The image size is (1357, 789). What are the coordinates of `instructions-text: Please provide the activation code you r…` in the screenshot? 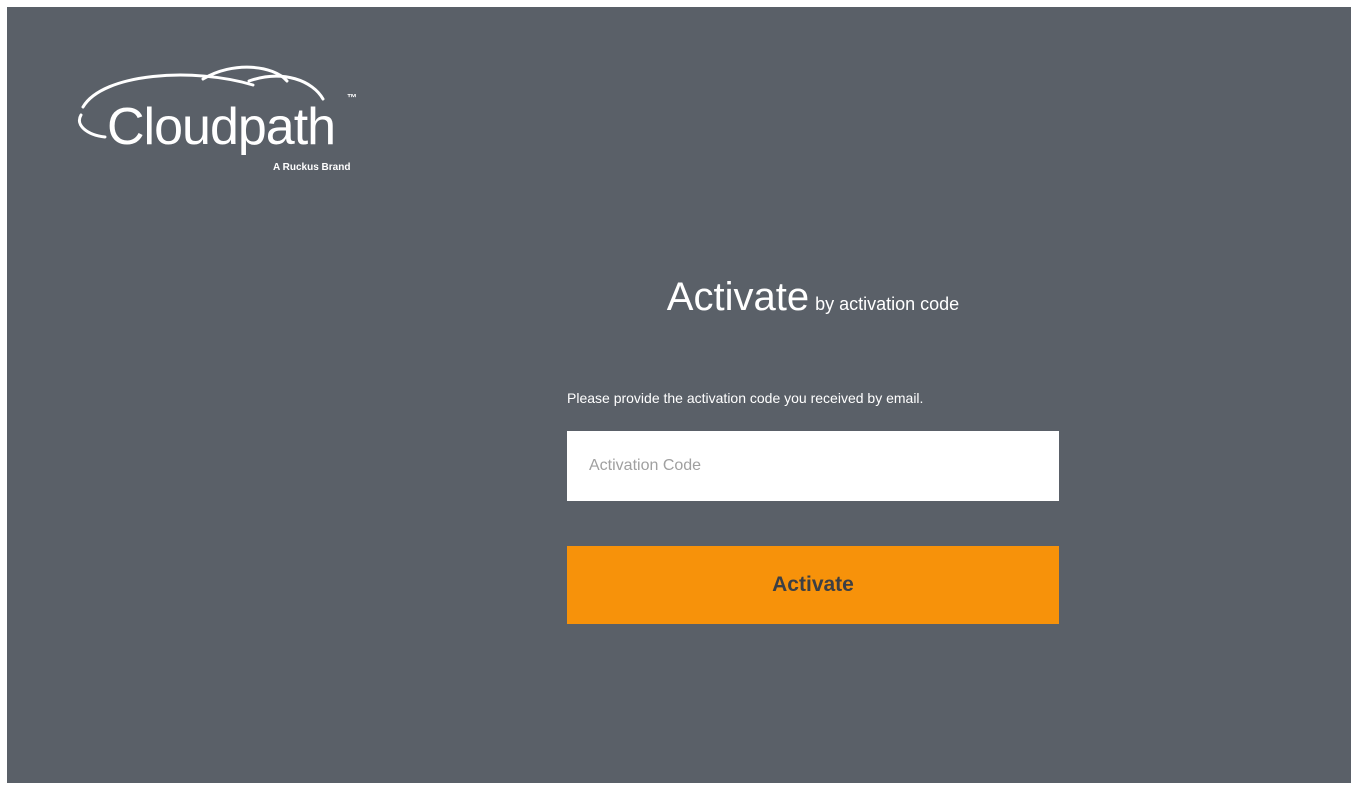 It's located at (745, 398).